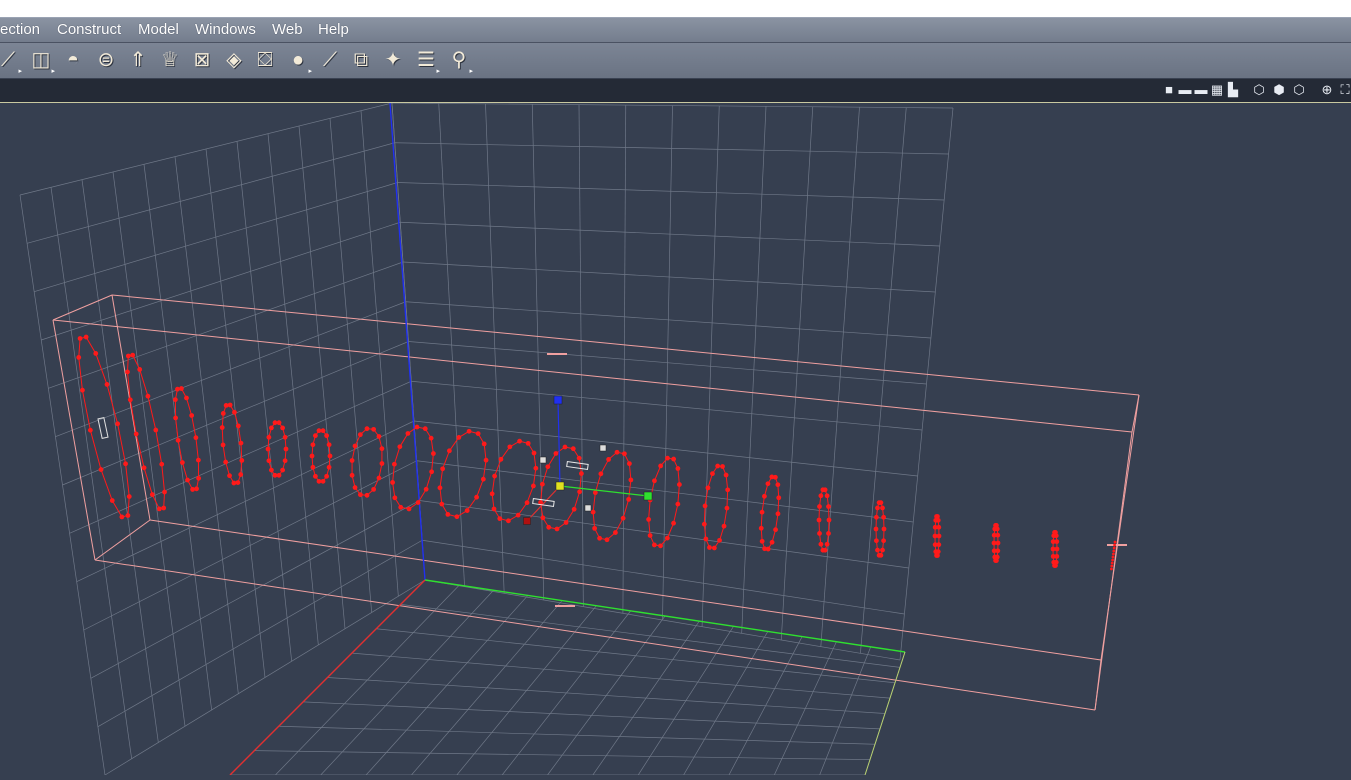  What do you see at coordinates (89, 29) in the screenshot?
I see `menu-construct: Construct` at bounding box center [89, 29].